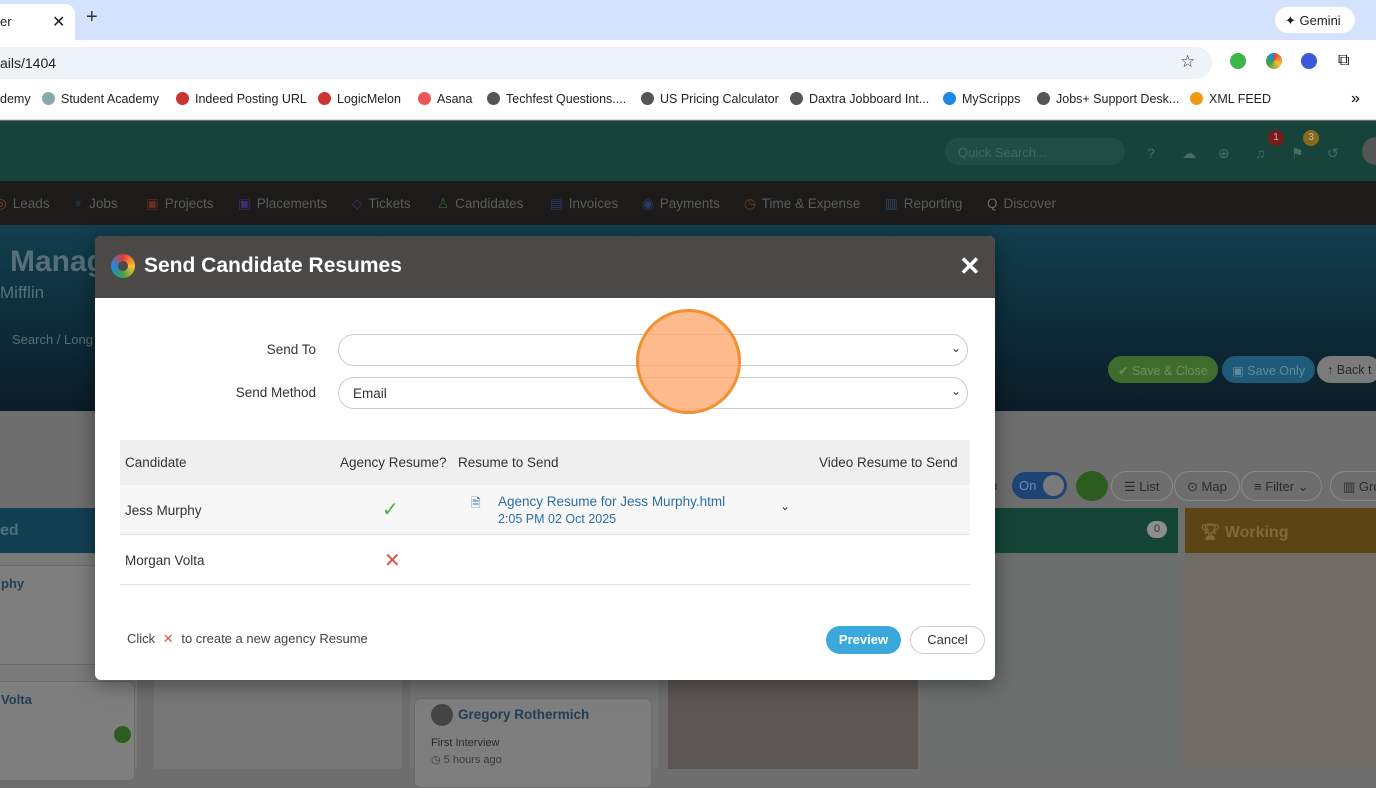 This screenshot has width=1376, height=788. I want to click on url-field: ails/1404, so click(606, 63).